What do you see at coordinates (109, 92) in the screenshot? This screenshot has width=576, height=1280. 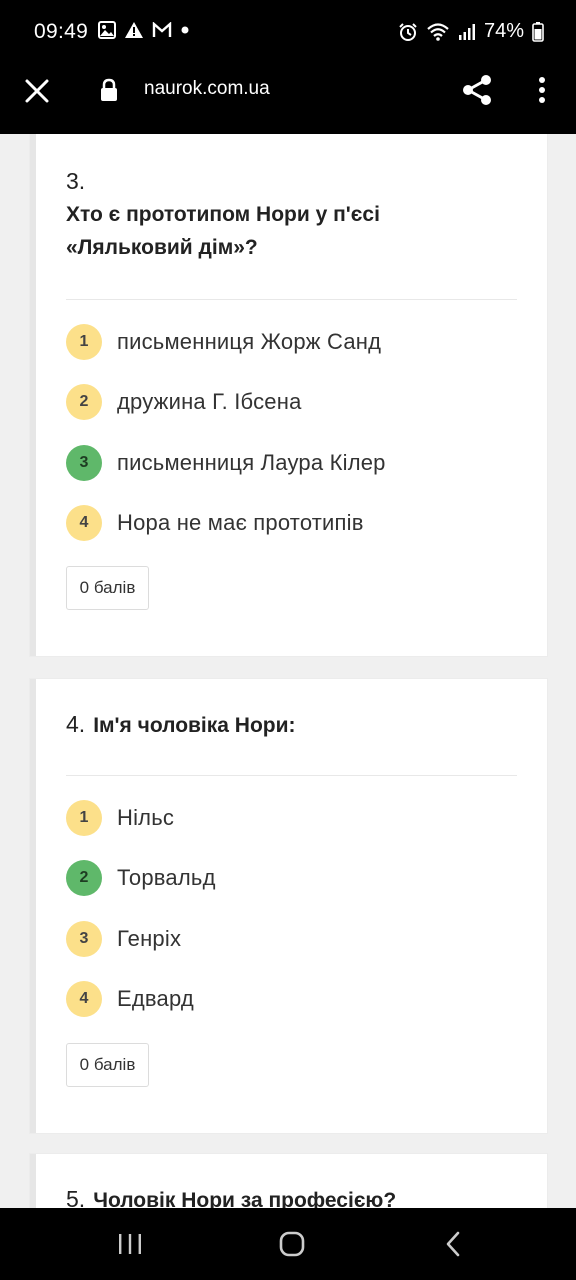 I see `lock-icon` at bounding box center [109, 92].